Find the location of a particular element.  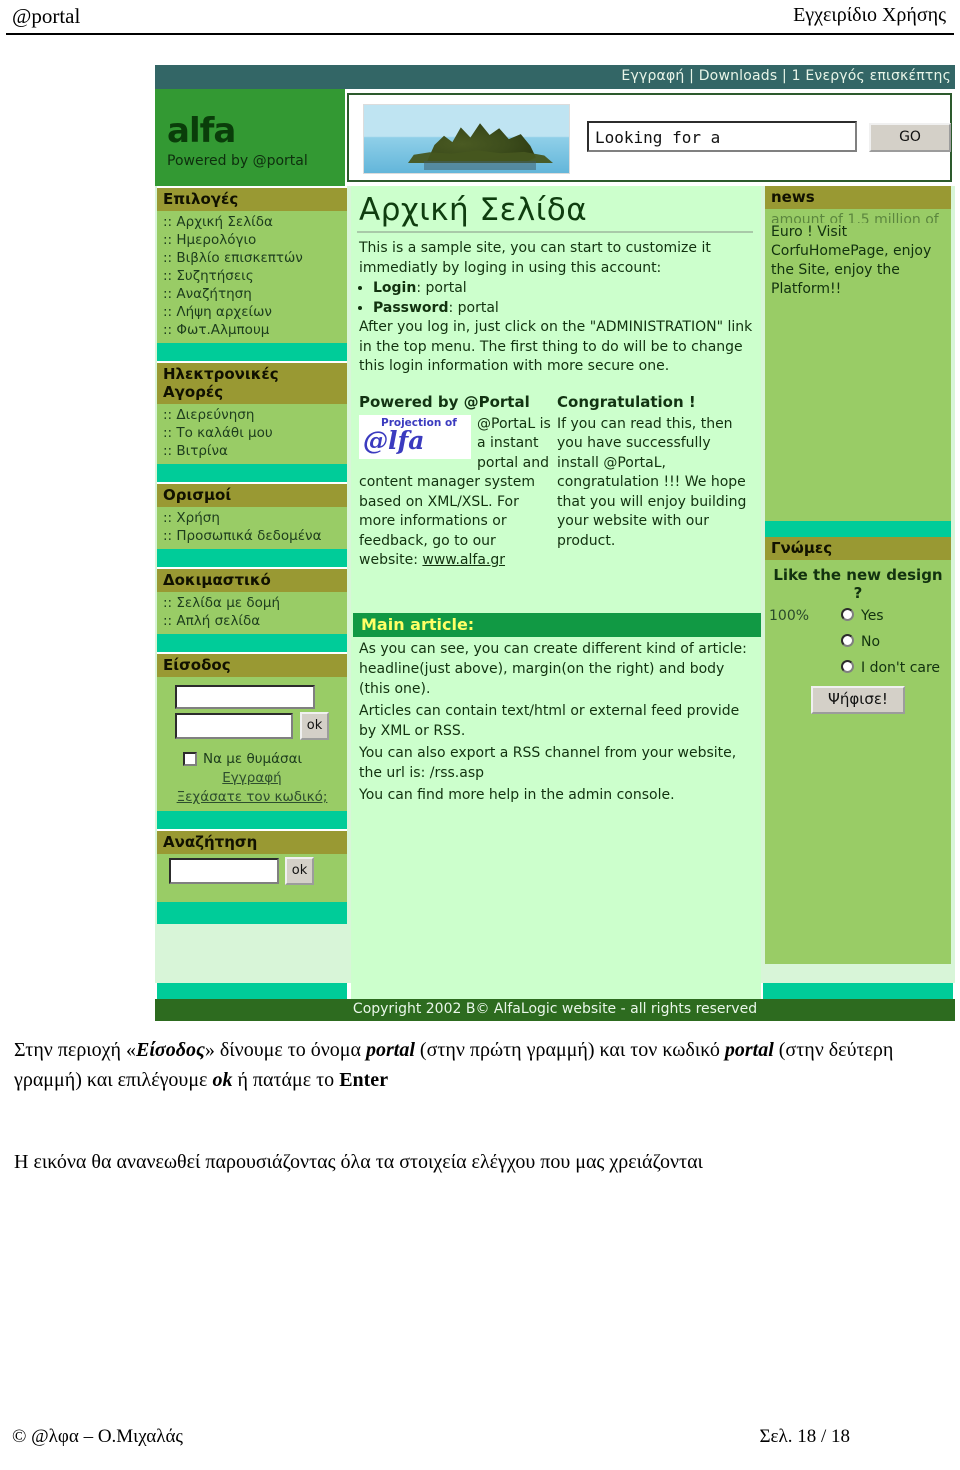

poll-option-dontcare: I don't care is located at coordinates (858, 669).